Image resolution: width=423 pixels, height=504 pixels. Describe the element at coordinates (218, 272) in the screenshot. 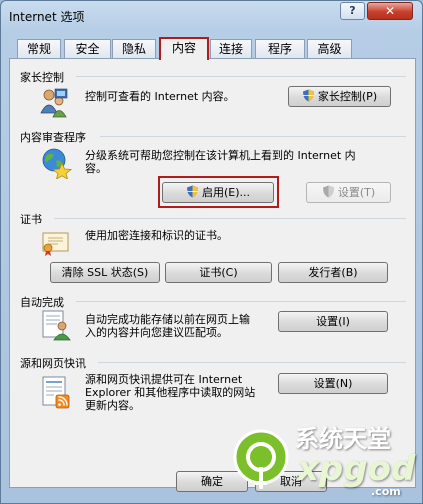

I see `certificates-button: 证书(C)` at that location.